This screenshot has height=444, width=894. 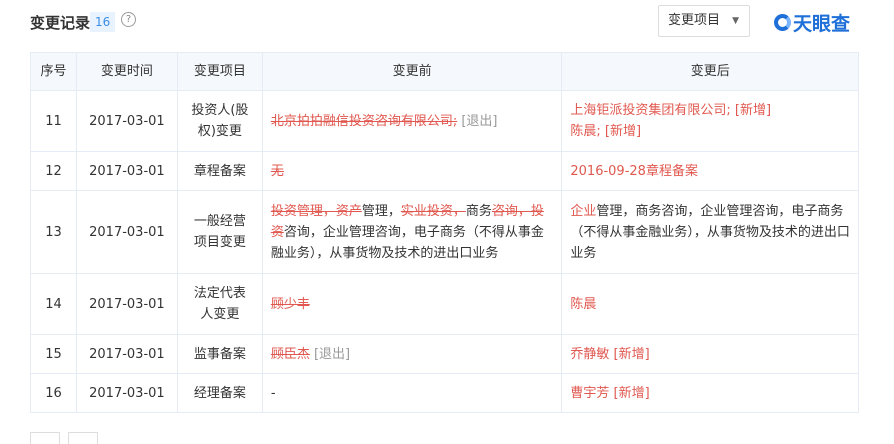 I want to click on change-text: 企业, so click(x=583, y=211).